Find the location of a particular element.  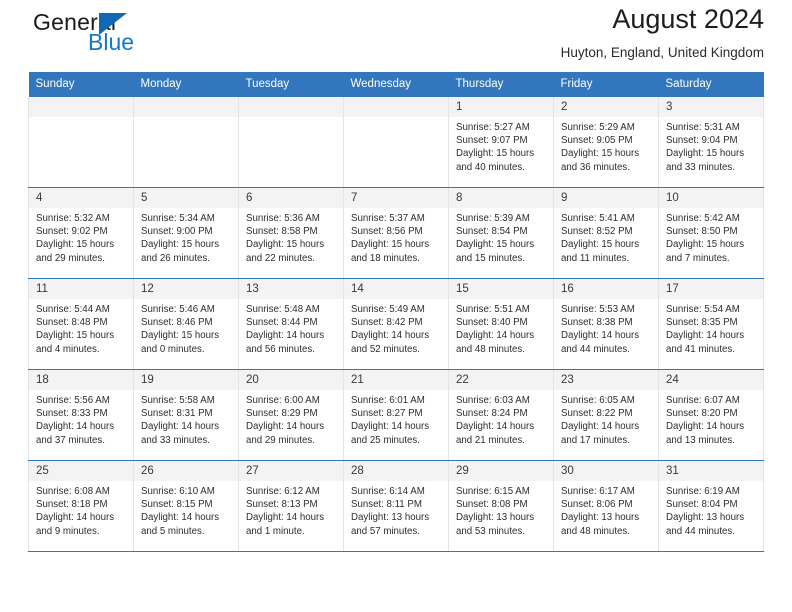

sunset-text: Sunset: 8:40 PM is located at coordinates (492, 323).